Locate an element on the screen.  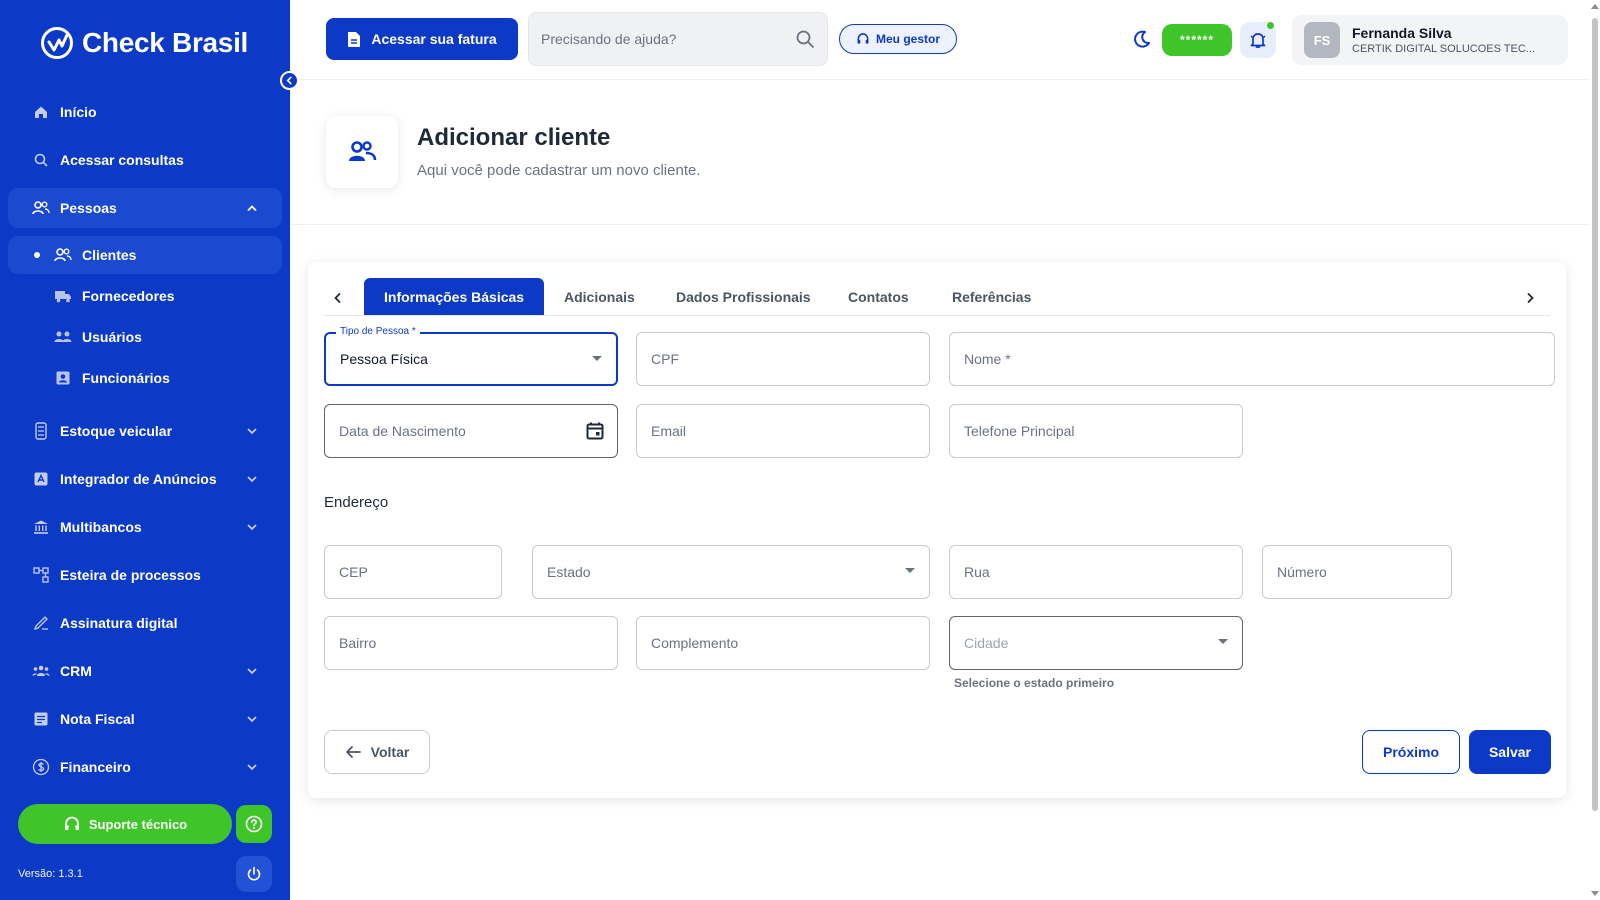
users-icon is located at coordinates (63, 337).